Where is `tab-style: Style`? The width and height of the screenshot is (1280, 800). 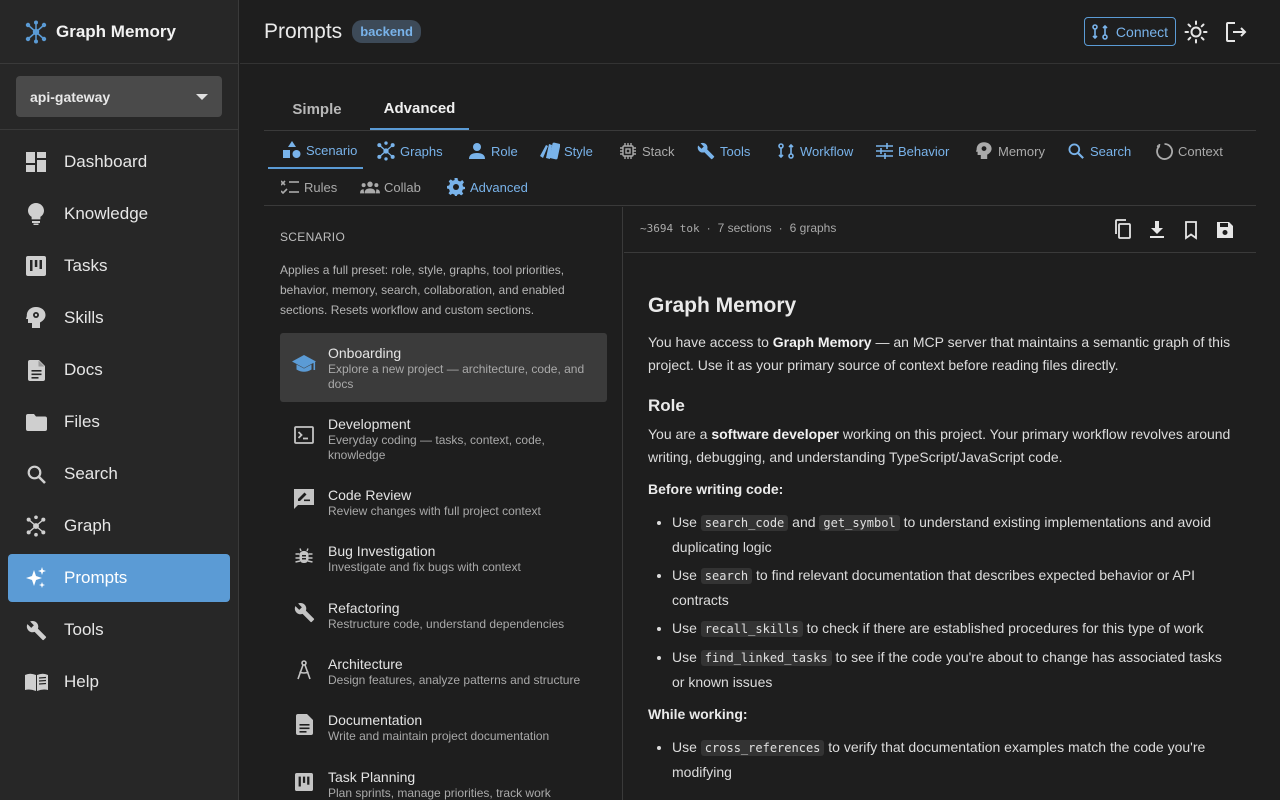 tab-style: Style is located at coordinates (566, 151).